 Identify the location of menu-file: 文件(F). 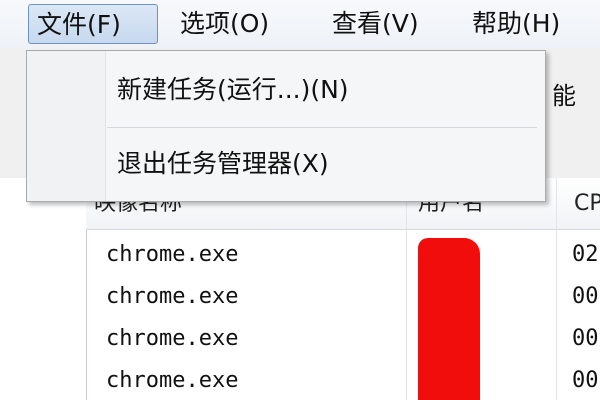
(93, 24).